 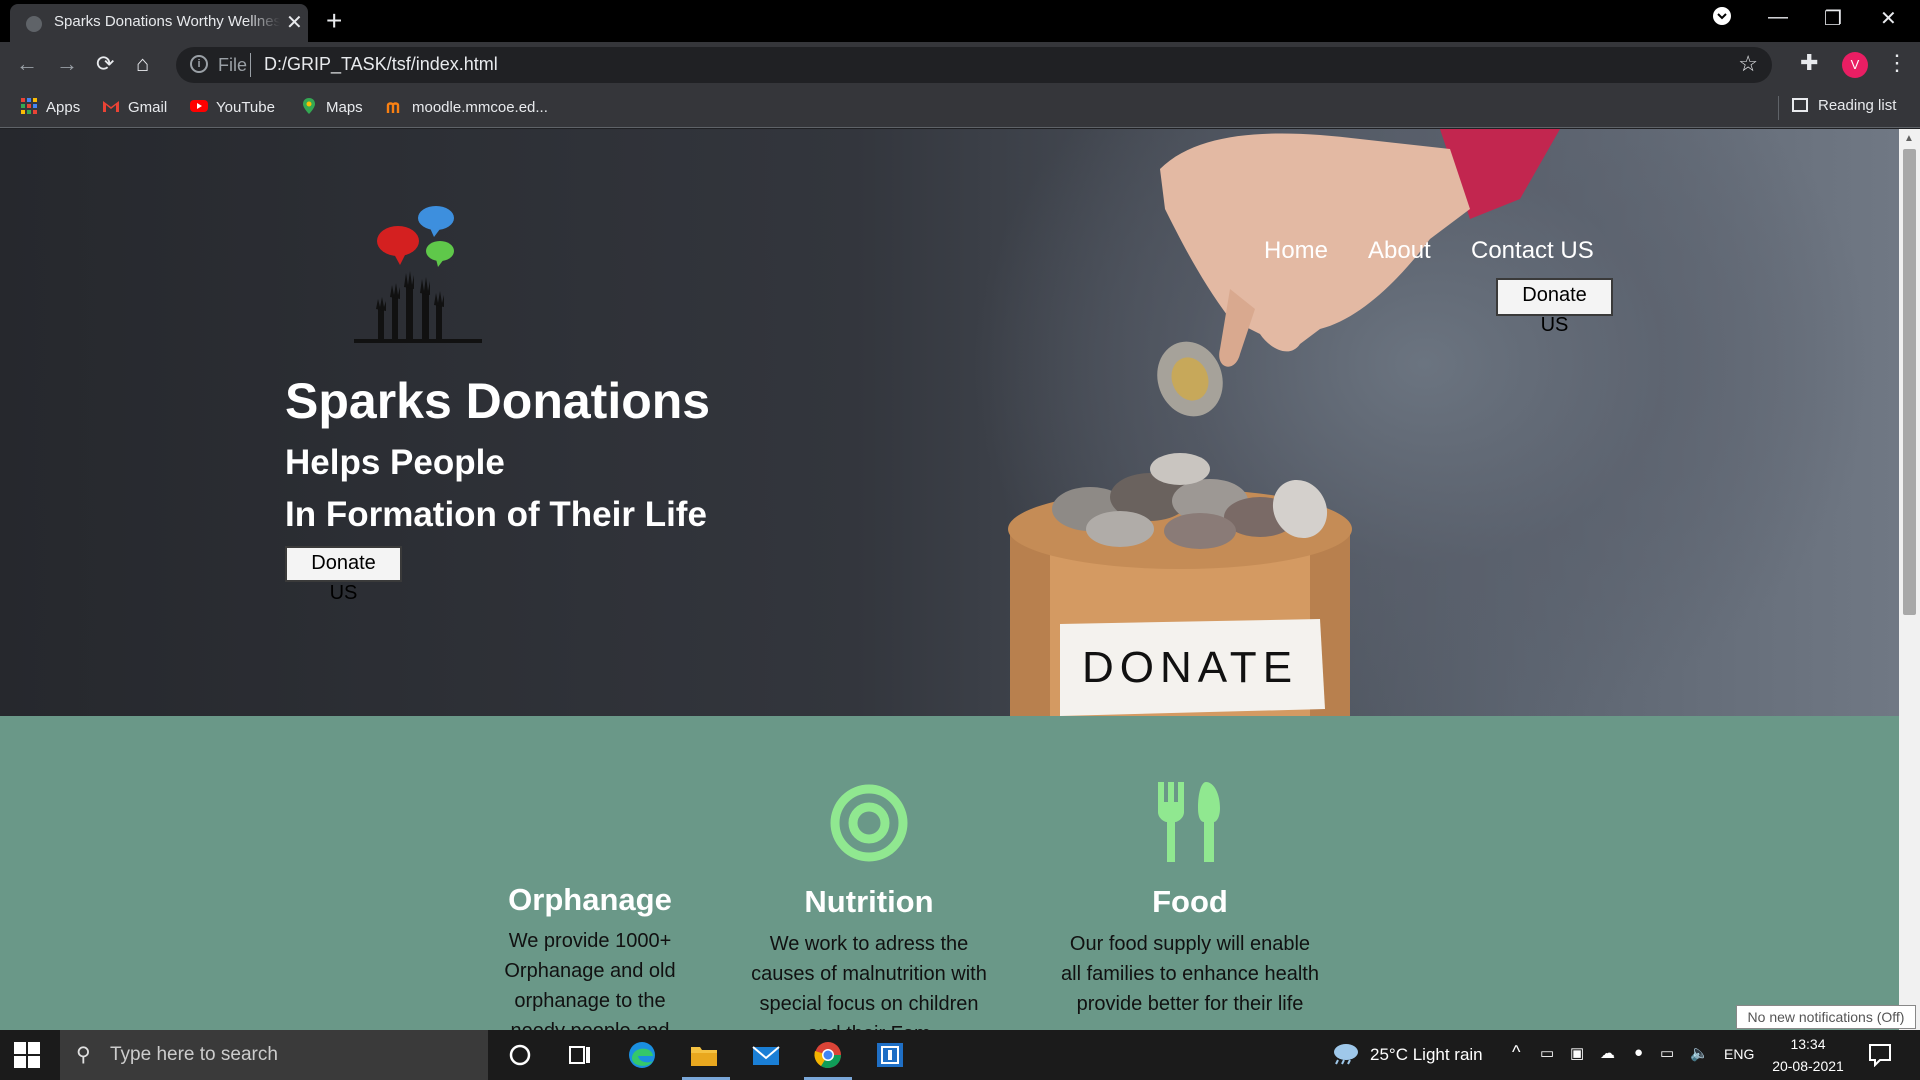 I want to click on battery-icon: ▭, so click(x=1667, y=1053).